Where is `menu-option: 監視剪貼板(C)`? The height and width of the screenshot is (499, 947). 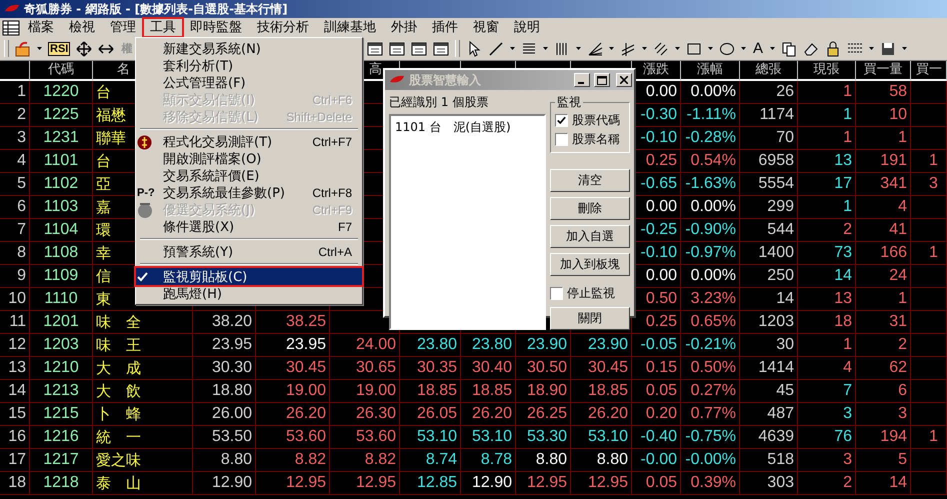
menu-option: 監視剪貼板(C) is located at coordinates (249, 276).